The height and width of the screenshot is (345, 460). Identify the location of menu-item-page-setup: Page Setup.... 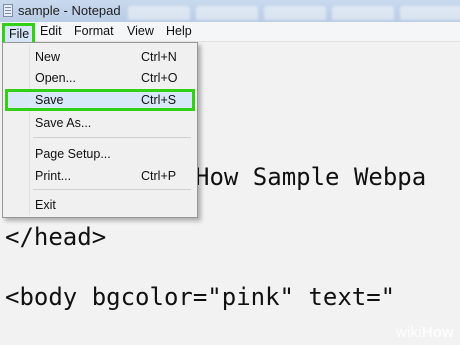
(100, 153).